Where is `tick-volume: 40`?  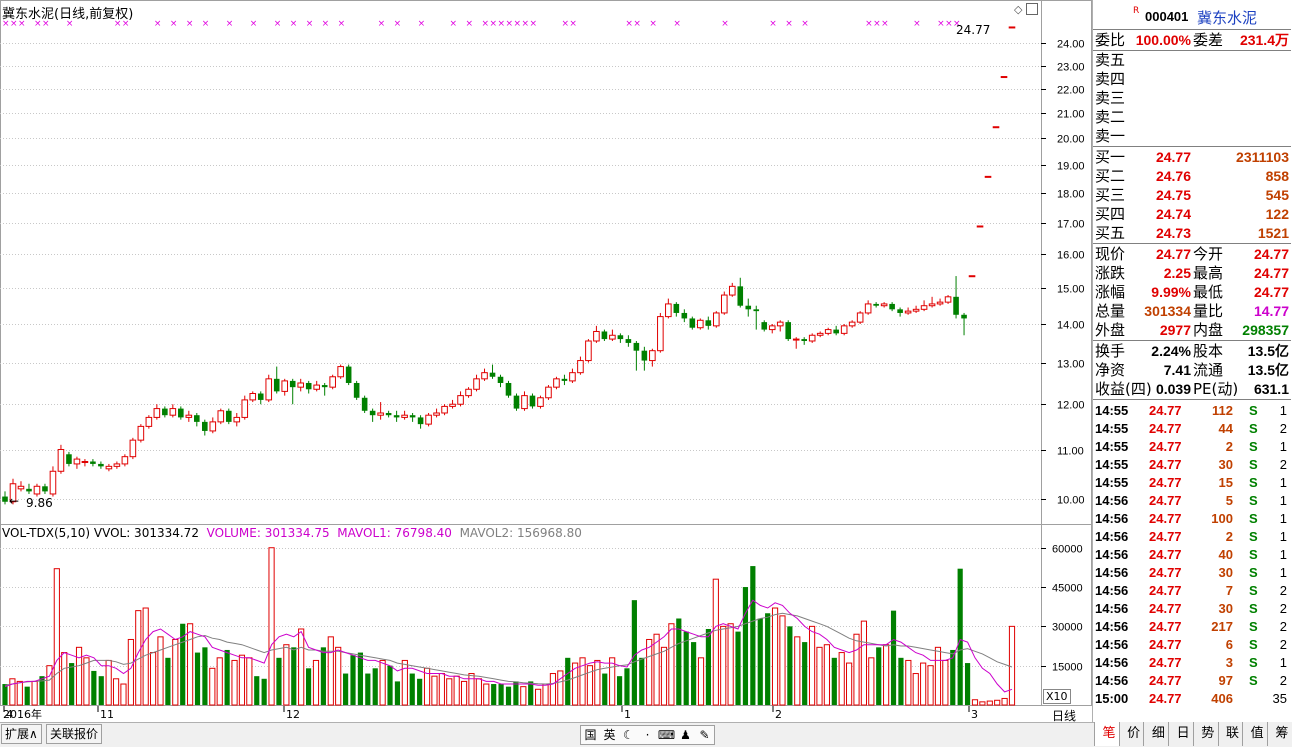 tick-volume: 40 is located at coordinates (1225, 554).